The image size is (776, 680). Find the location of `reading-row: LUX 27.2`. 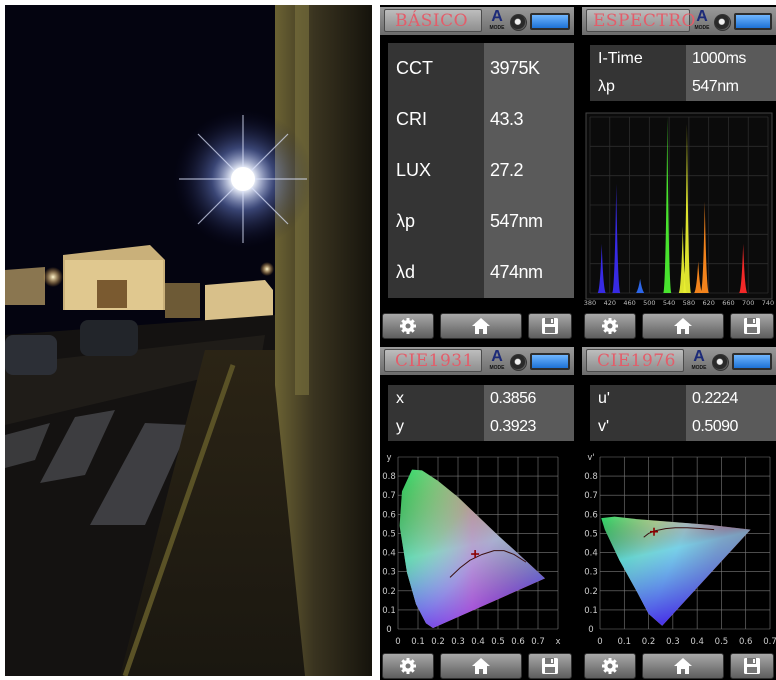

reading-row: LUX 27.2 is located at coordinates (481, 170).